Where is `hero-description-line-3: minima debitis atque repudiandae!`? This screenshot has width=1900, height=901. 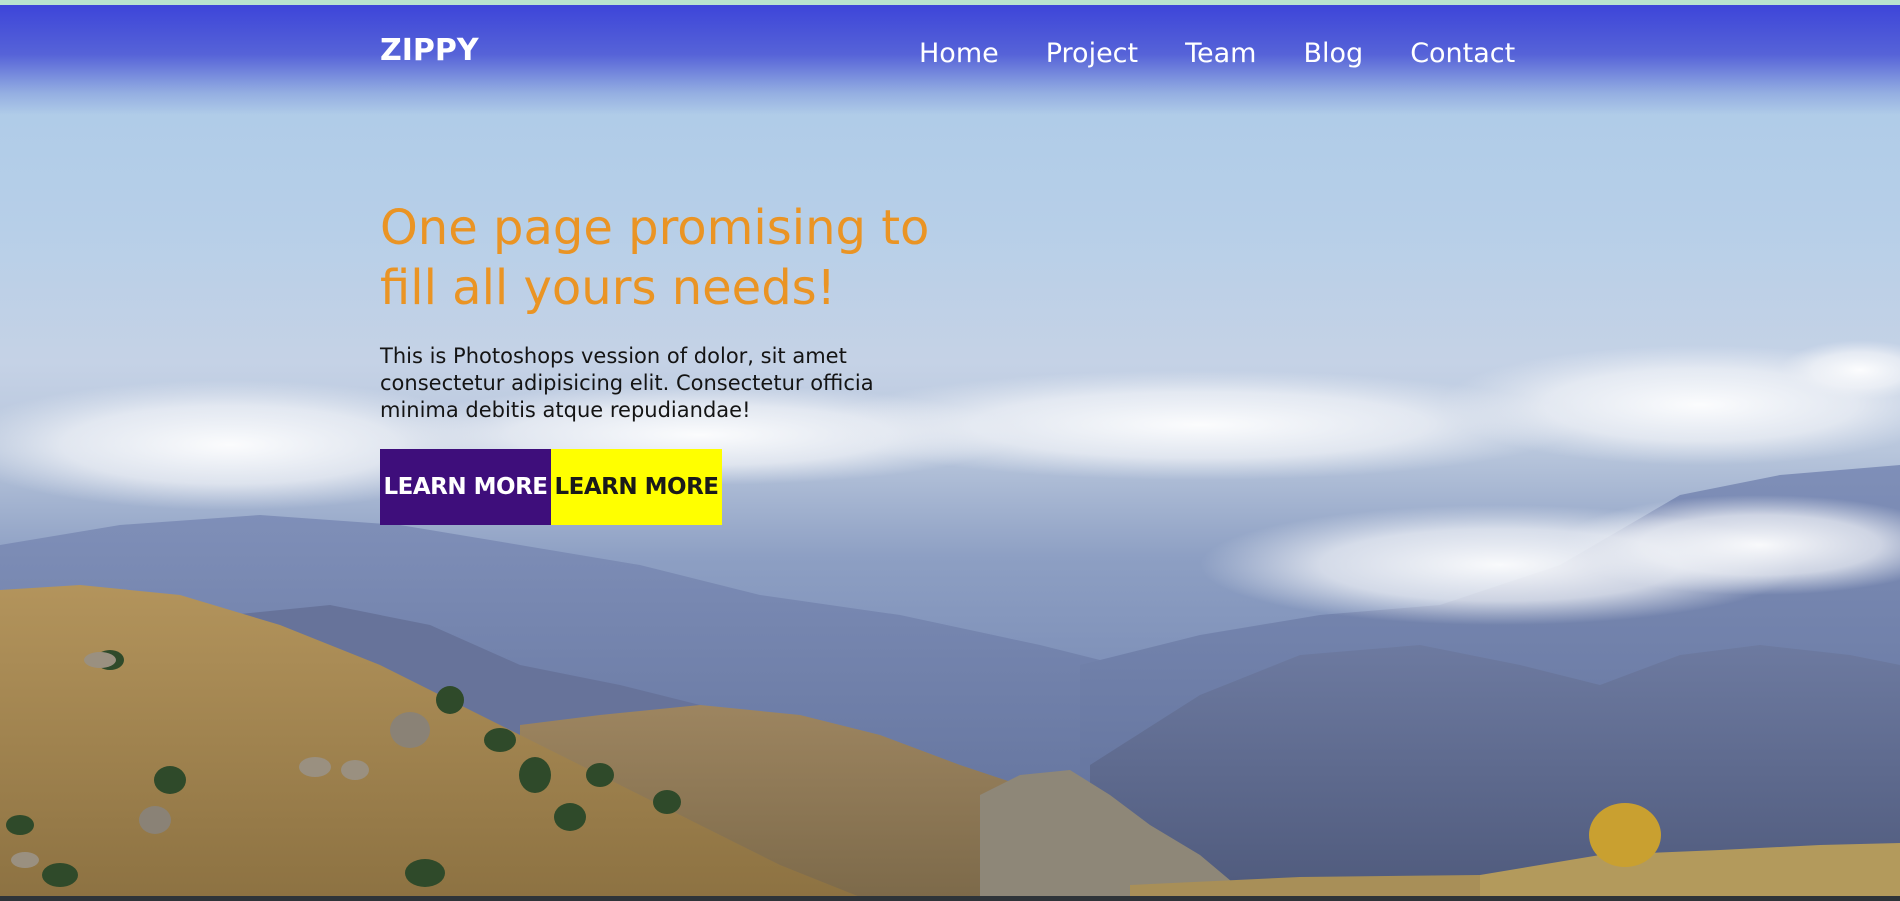
hero-description-line-3: minima debitis atque repudiandae! is located at coordinates (565, 410).